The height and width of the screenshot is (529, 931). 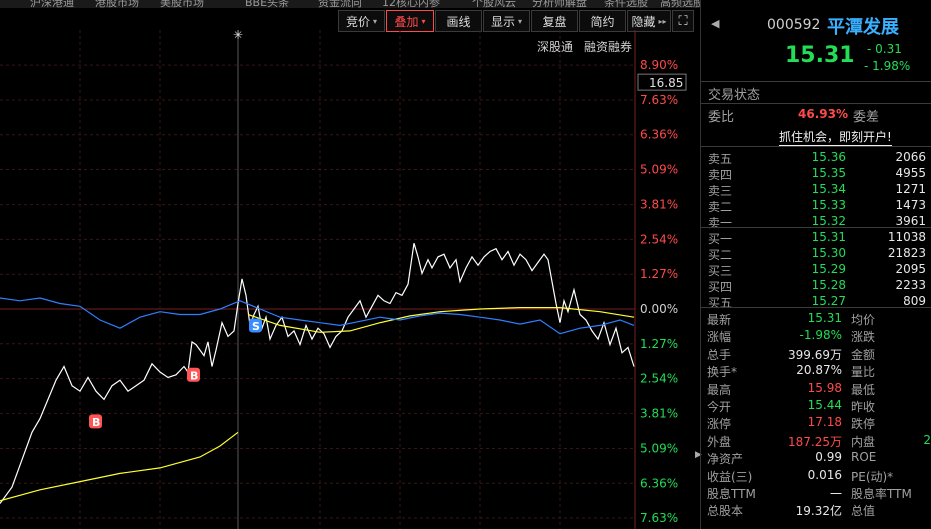 What do you see at coordinates (828, 285) in the screenshot?
I see `orderbook-price: 15.28` at bounding box center [828, 285].